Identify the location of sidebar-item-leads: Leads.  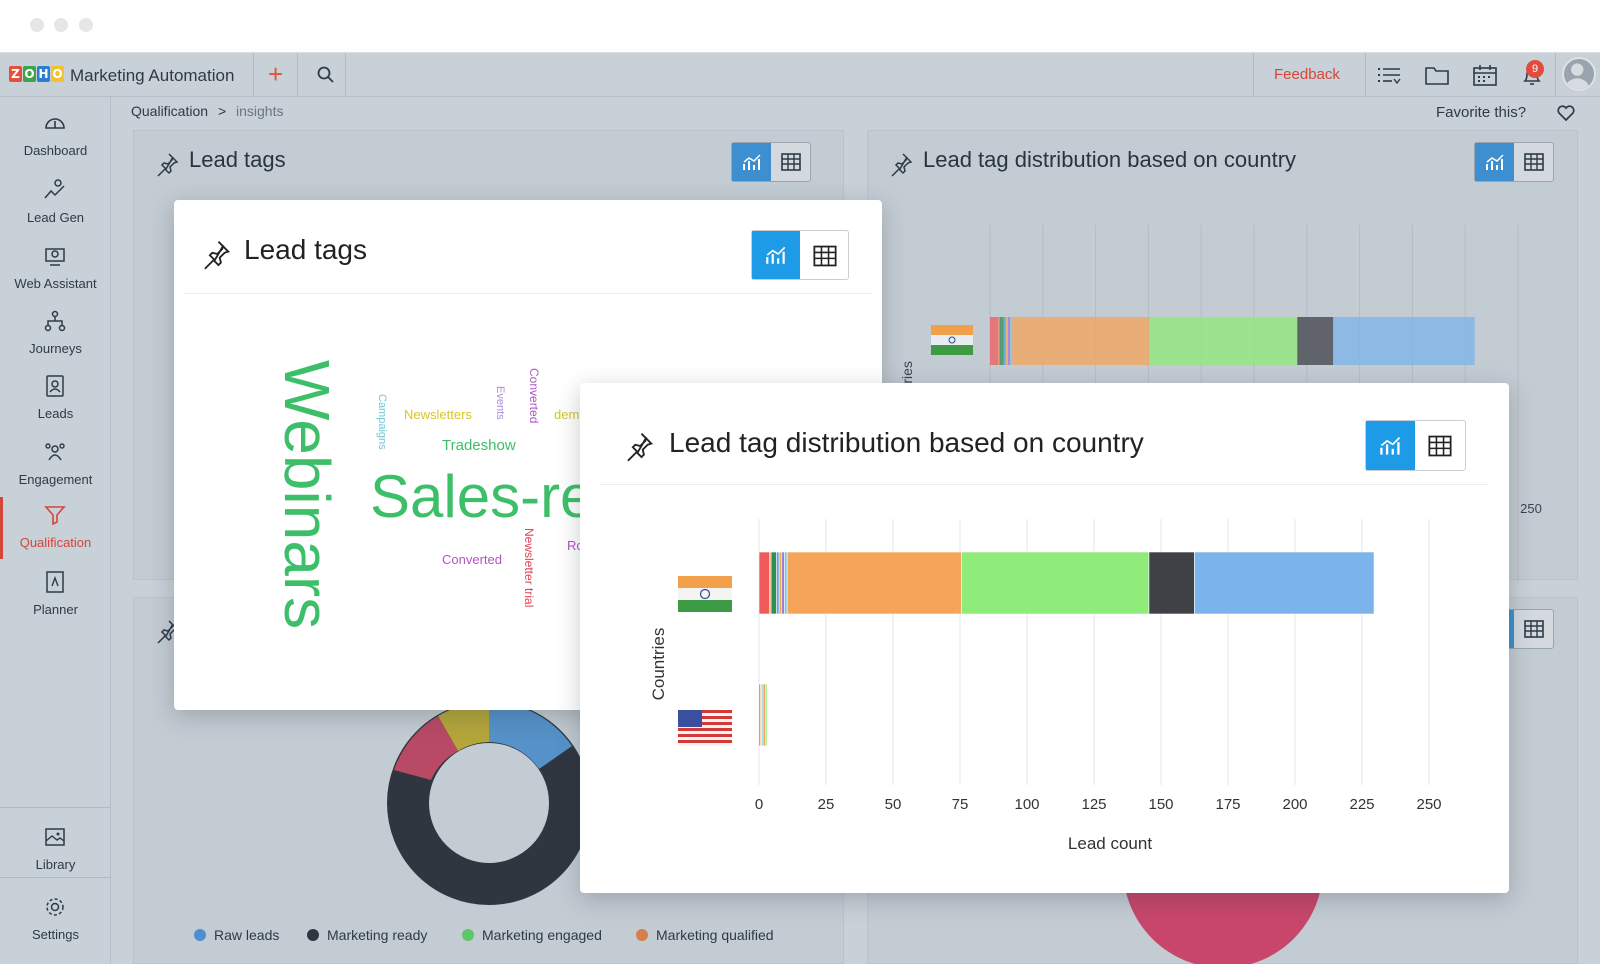
(55, 399).